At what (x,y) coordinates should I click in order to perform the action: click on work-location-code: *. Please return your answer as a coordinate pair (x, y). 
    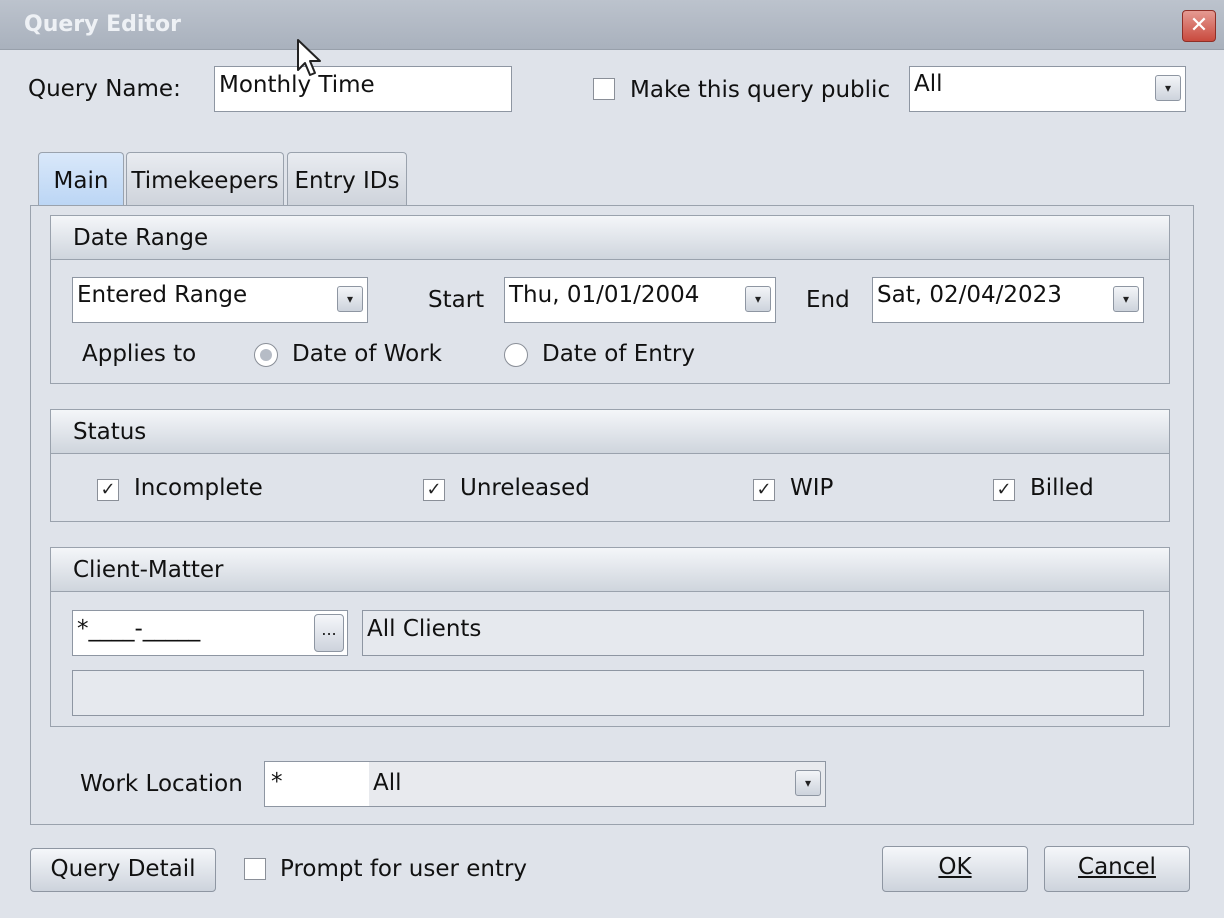
    Looking at the image, I should click on (317, 784).